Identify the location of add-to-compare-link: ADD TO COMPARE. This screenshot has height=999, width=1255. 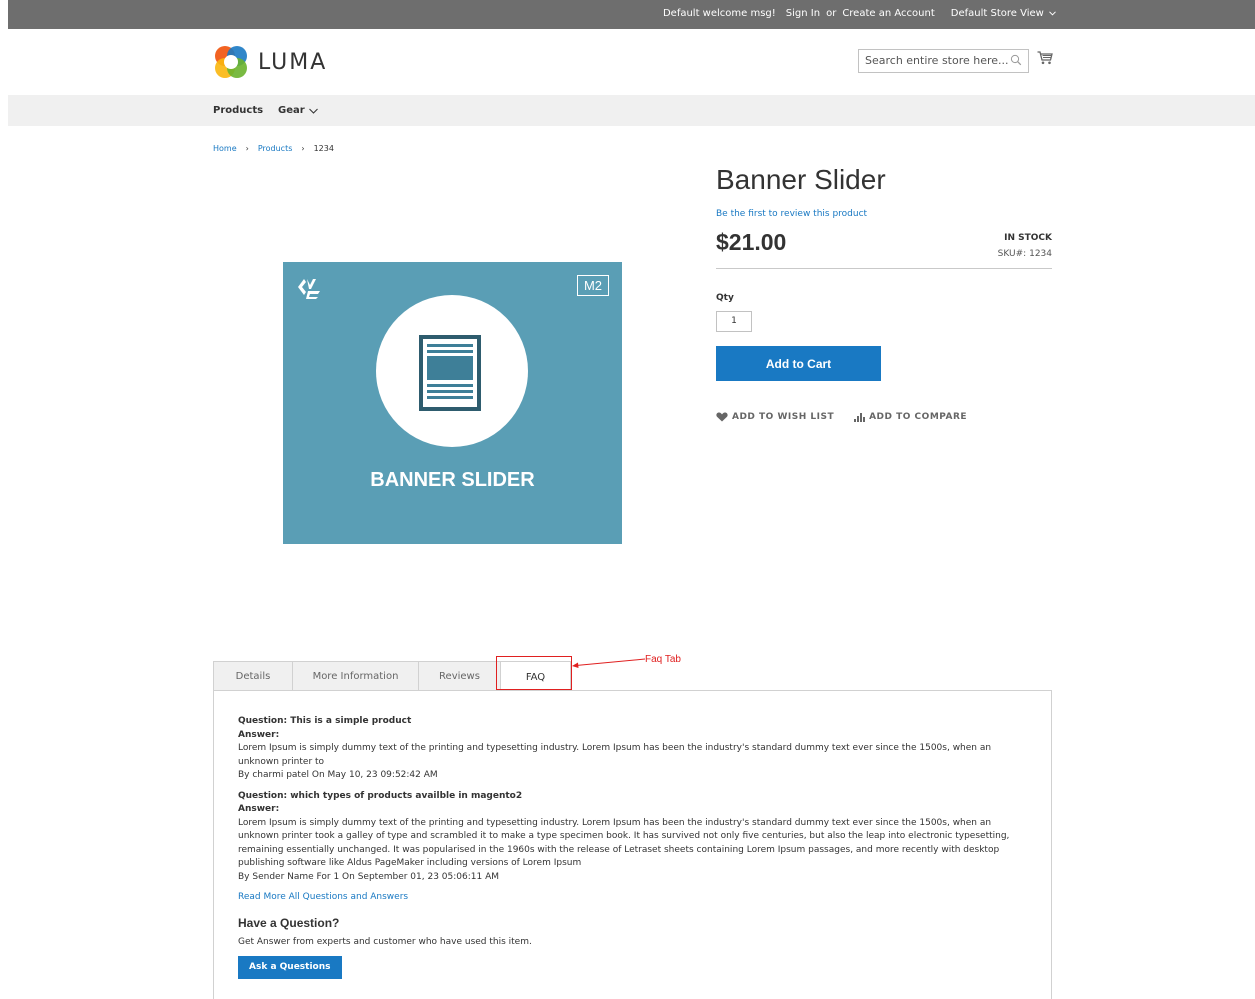
(910, 417).